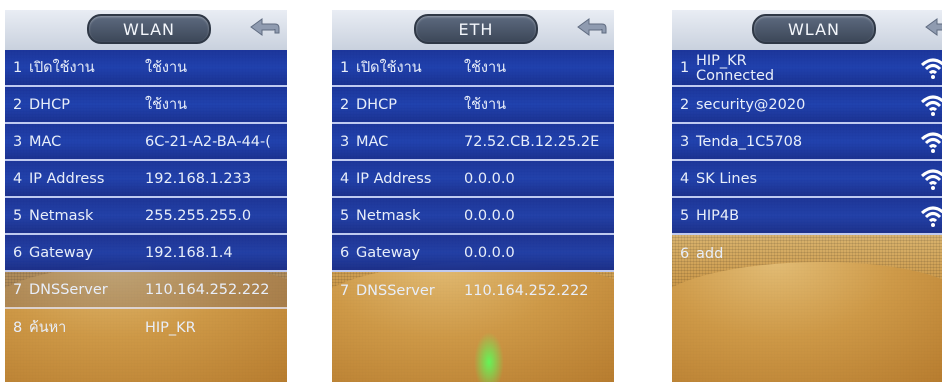 Image resolution: width=944 pixels, height=385 pixels. I want to click on network-item-security-2020: 2 security@2020, so click(807, 105).